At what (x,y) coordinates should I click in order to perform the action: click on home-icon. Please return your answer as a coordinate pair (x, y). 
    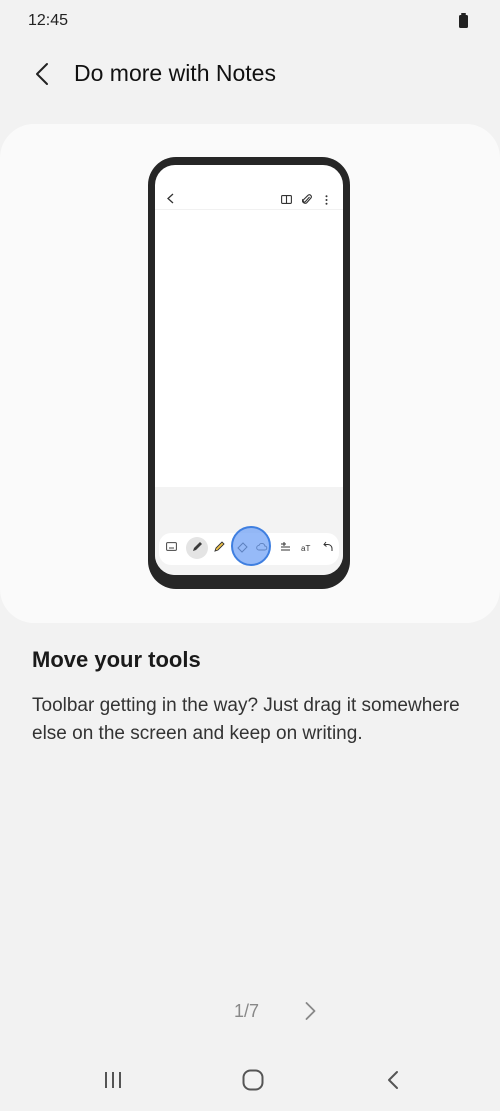
    Looking at the image, I should click on (253, 1080).